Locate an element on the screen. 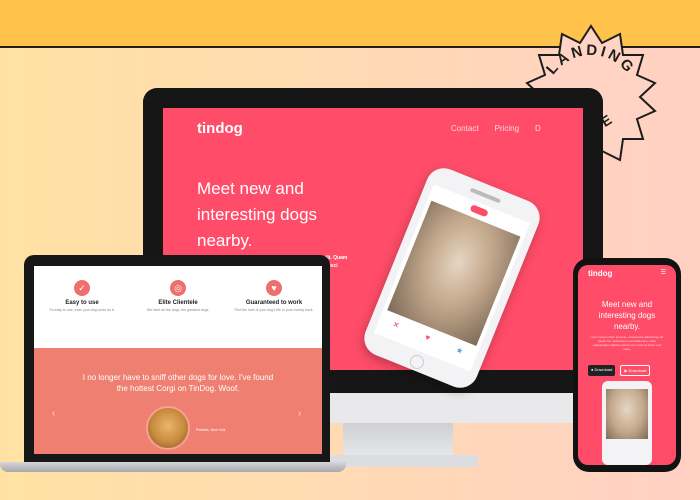  desktop-brand-logo: tindog is located at coordinates (220, 128).